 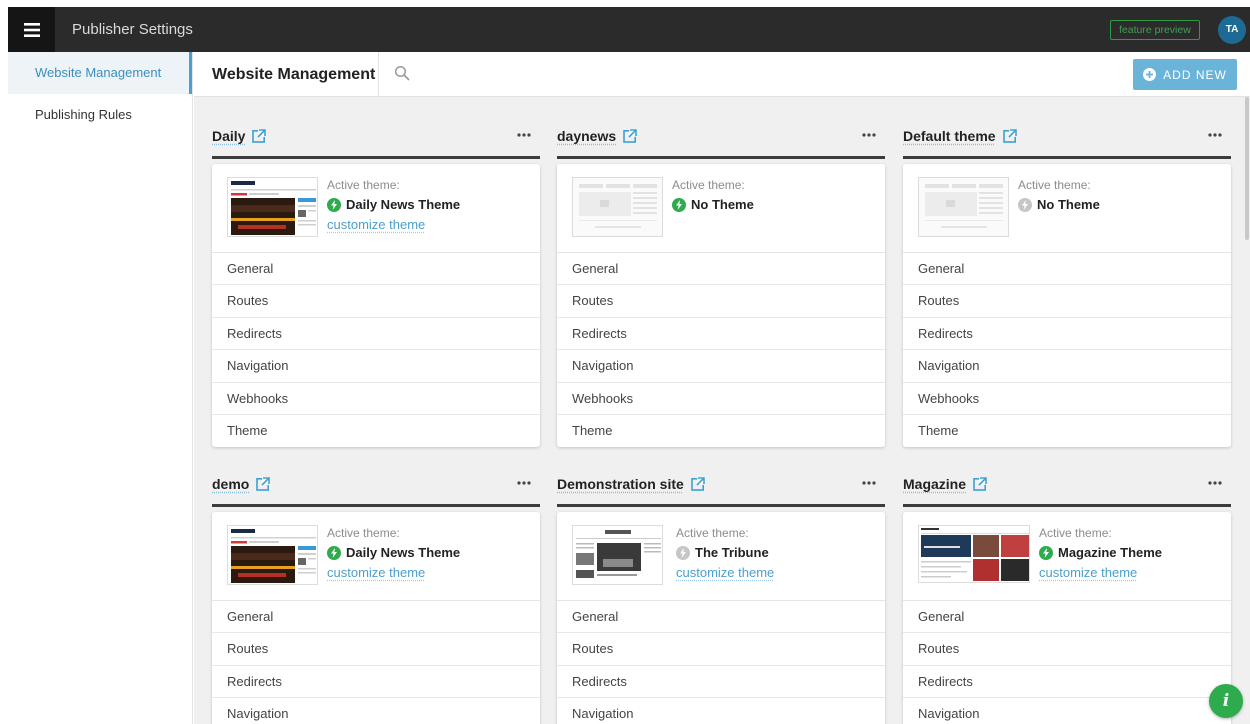 I want to click on add-new-button: ADD NEW, so click(x=1185, y=74).